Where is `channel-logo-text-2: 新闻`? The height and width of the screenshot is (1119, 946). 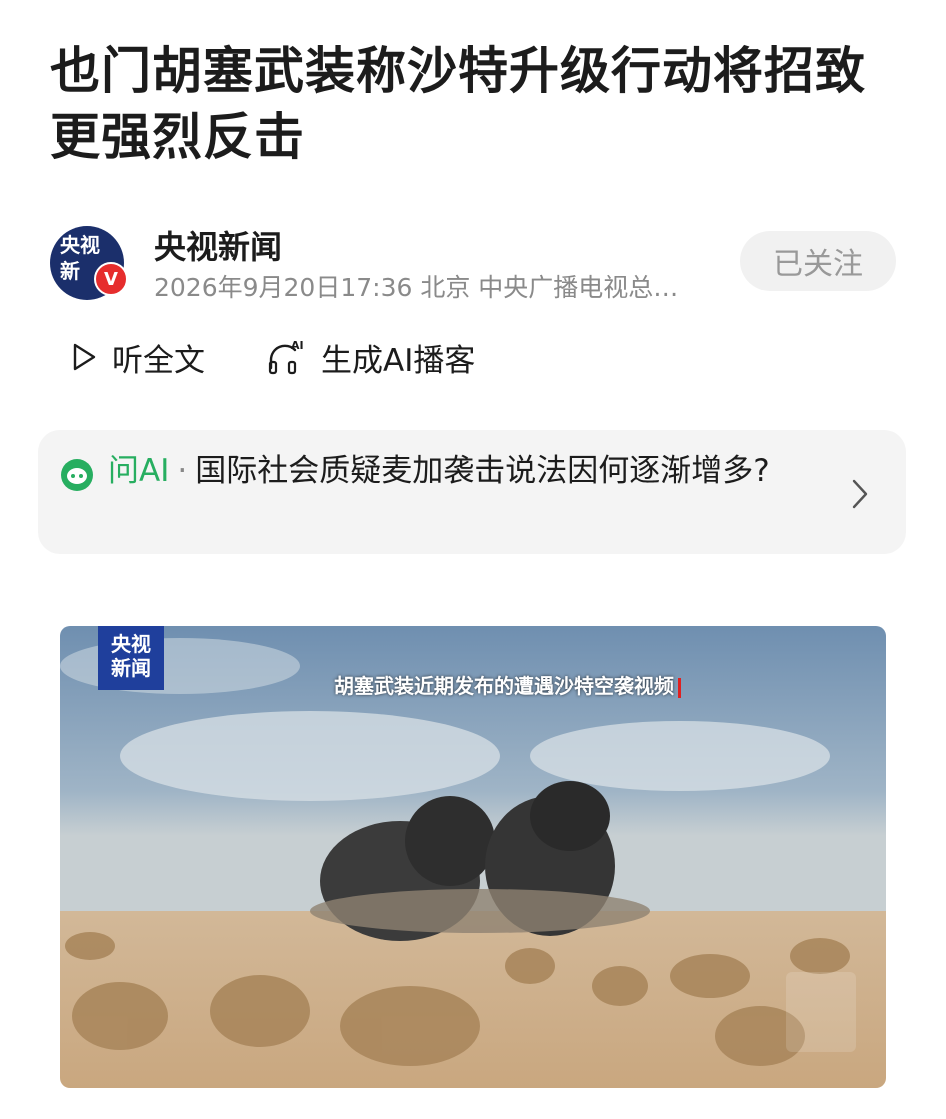
channel-logo-text-2: 新闻 is located at coordinates (131, 668).